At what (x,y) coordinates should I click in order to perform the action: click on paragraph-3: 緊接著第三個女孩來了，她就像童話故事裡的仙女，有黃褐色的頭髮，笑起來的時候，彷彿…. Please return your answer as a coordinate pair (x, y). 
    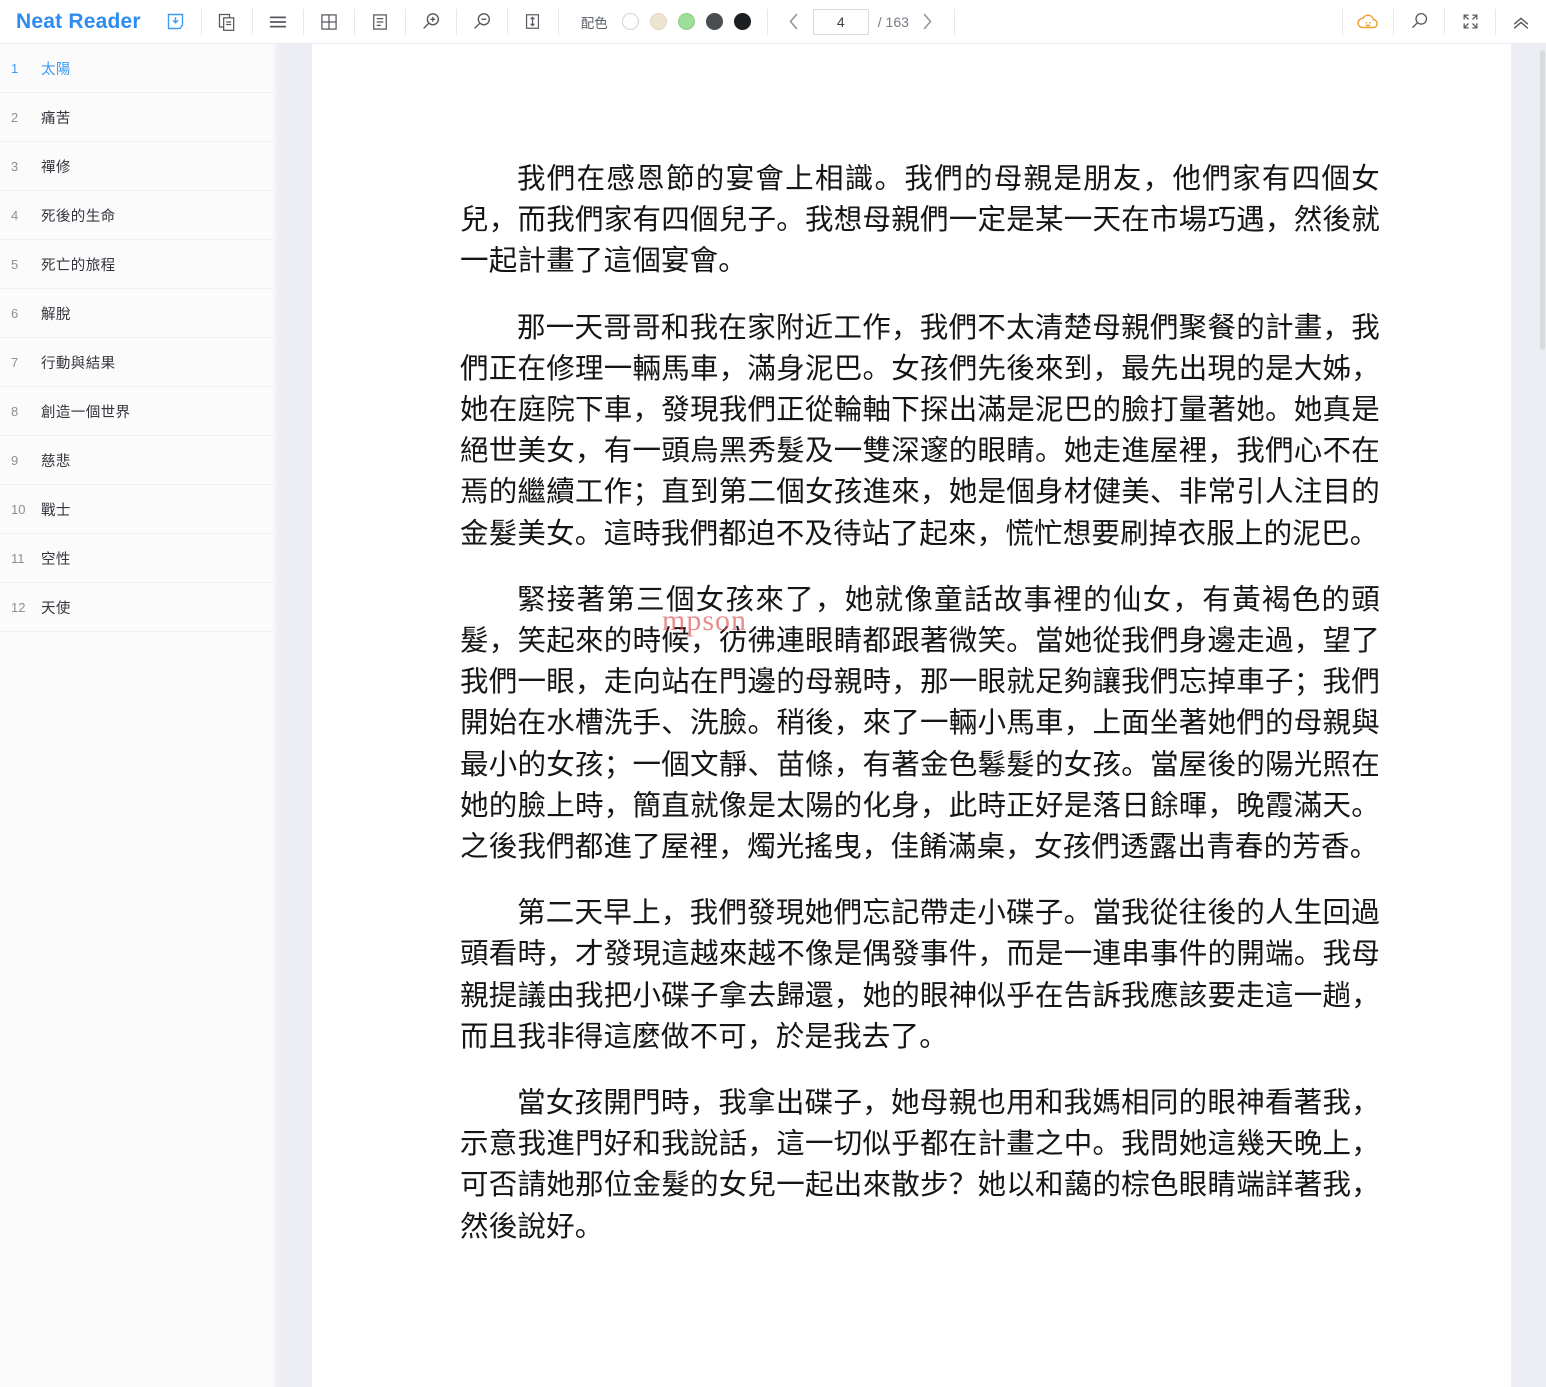
    Looking at the image, I should click on (920, 724).